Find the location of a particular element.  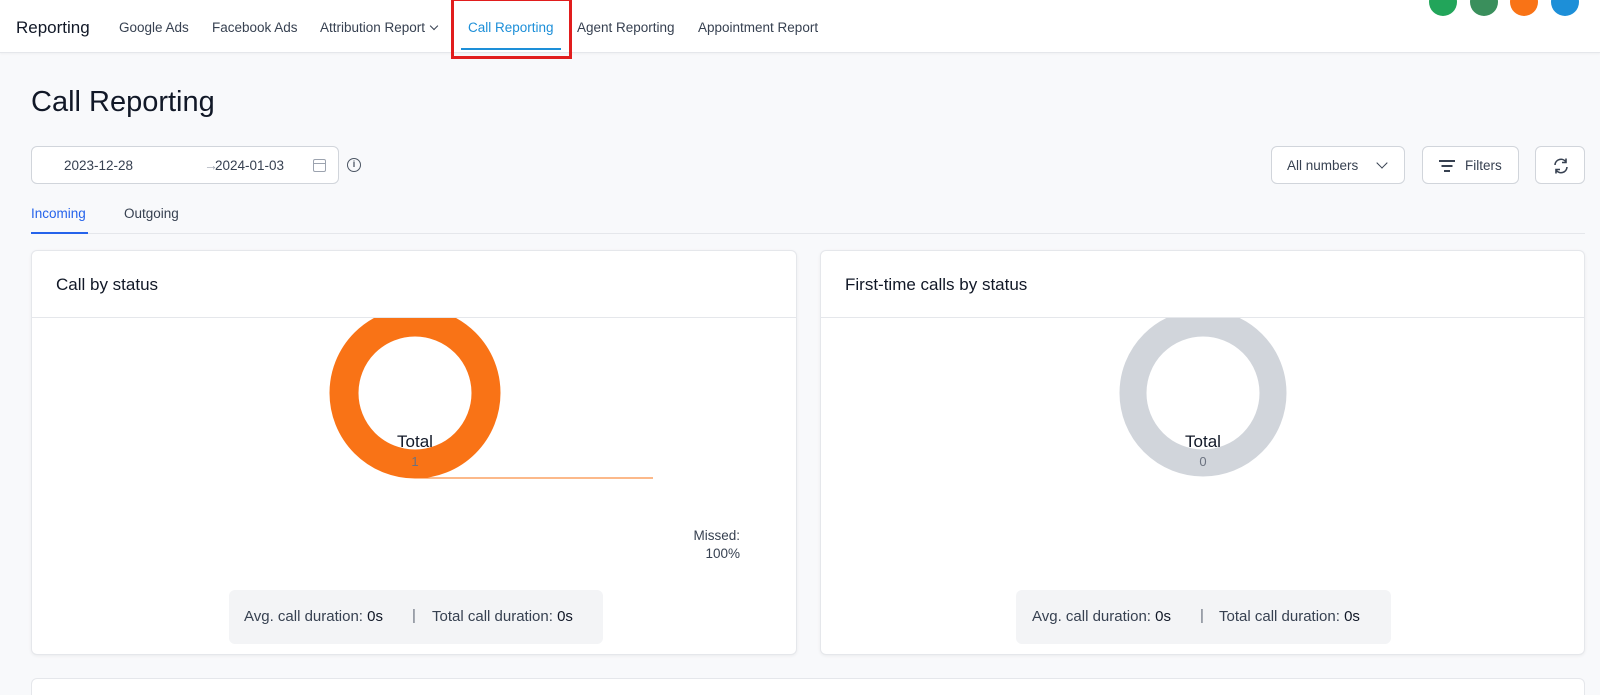

donut-total-value: 0 is located at coordinates (1203, 461).